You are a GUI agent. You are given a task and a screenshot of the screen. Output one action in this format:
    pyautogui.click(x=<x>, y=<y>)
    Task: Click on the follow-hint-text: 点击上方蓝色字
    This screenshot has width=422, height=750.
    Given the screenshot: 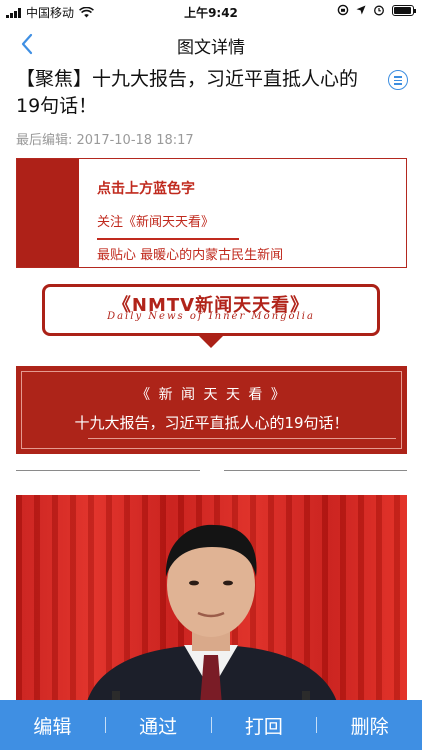 What is the action you would take?
    pyautogui.click(x=146, y=189)
    